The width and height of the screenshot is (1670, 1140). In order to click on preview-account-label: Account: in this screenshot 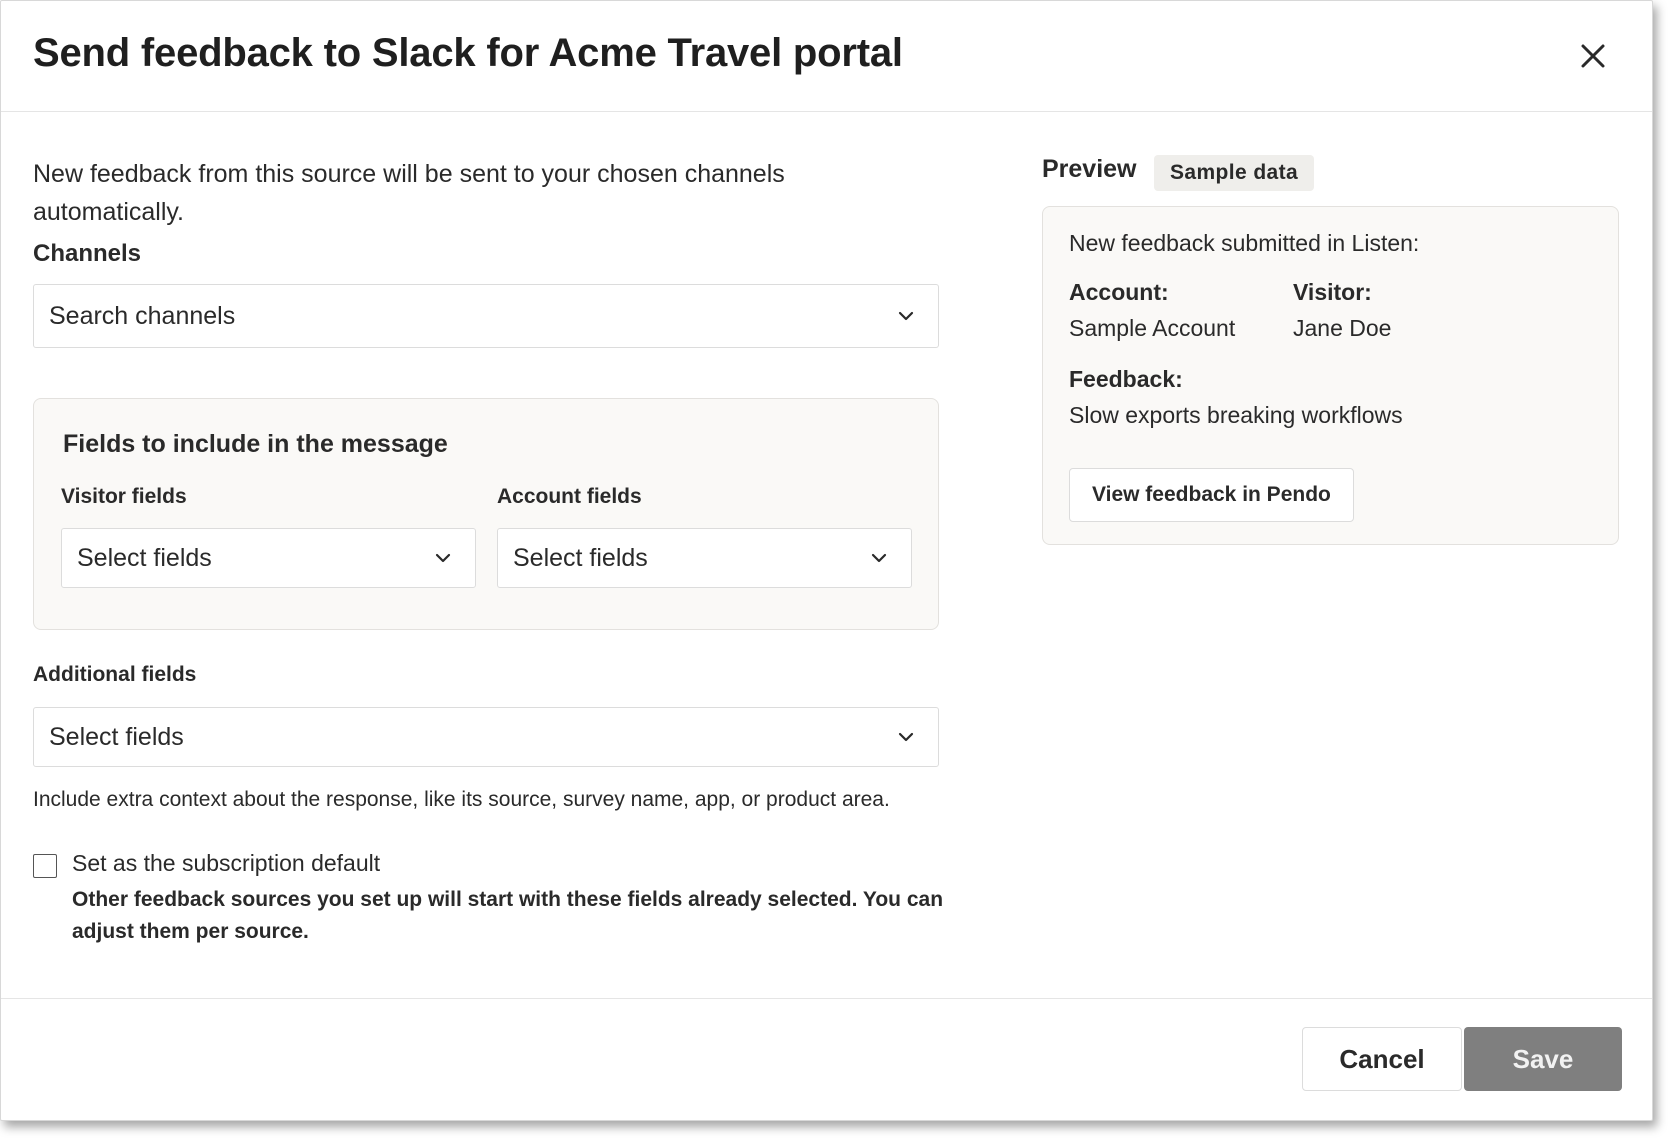, I will do `click(1119, 292)`.